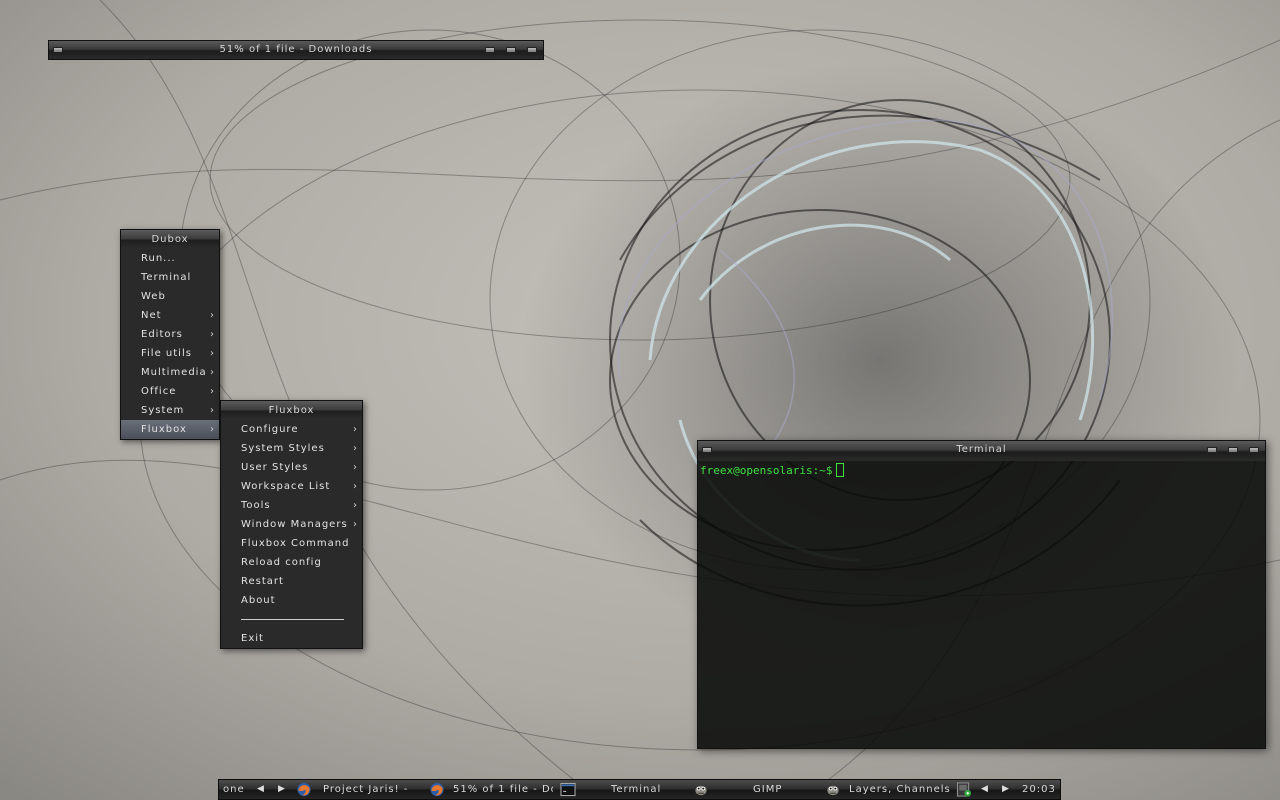  What do you see at coordinates (261, 789) in the screenshot?
I see `previous-workspace-icon: ◀` at bounding box center [261, 789].